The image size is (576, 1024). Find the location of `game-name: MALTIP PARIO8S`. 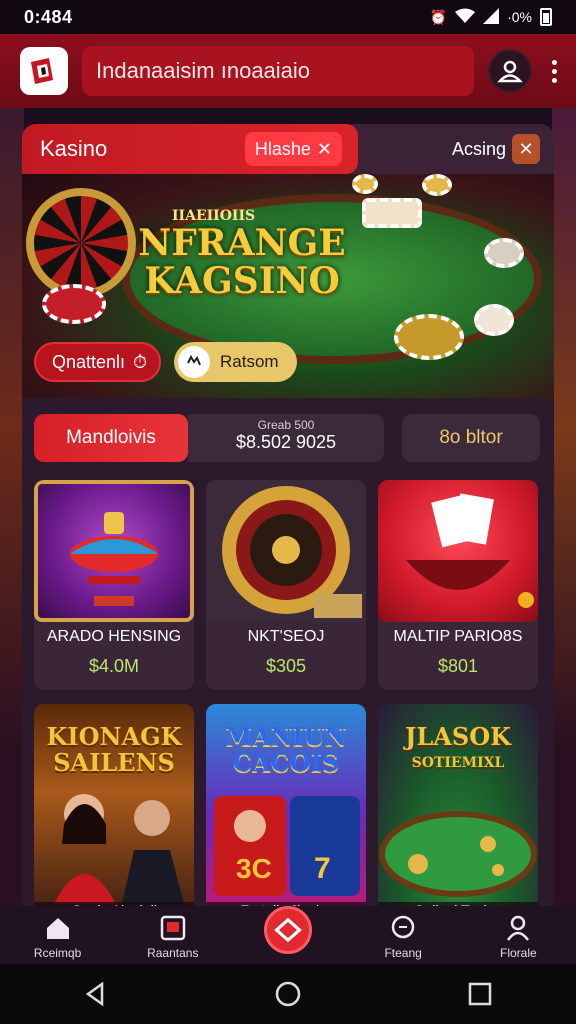

game-name: MALTIP PARIO8S is located at coordinates (458, 636).